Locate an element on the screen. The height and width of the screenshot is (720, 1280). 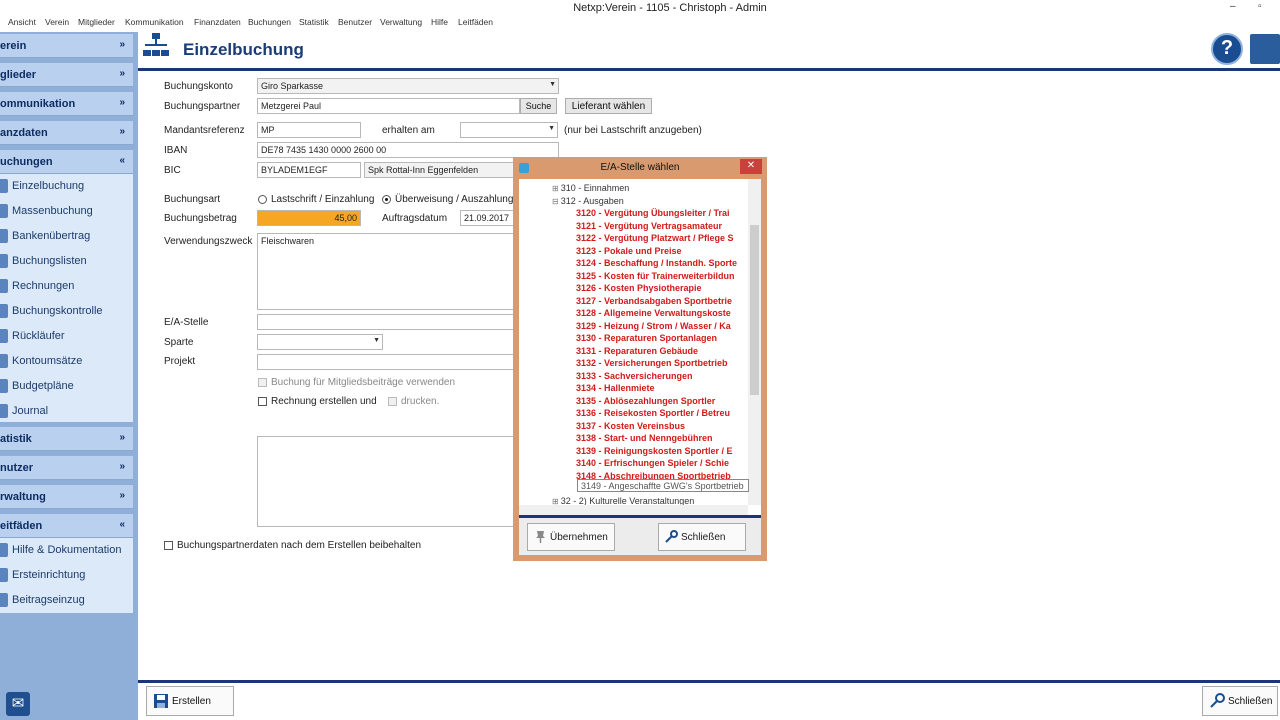
menu-kommunikation: Kommunikation is located at coordinates (154, 22).